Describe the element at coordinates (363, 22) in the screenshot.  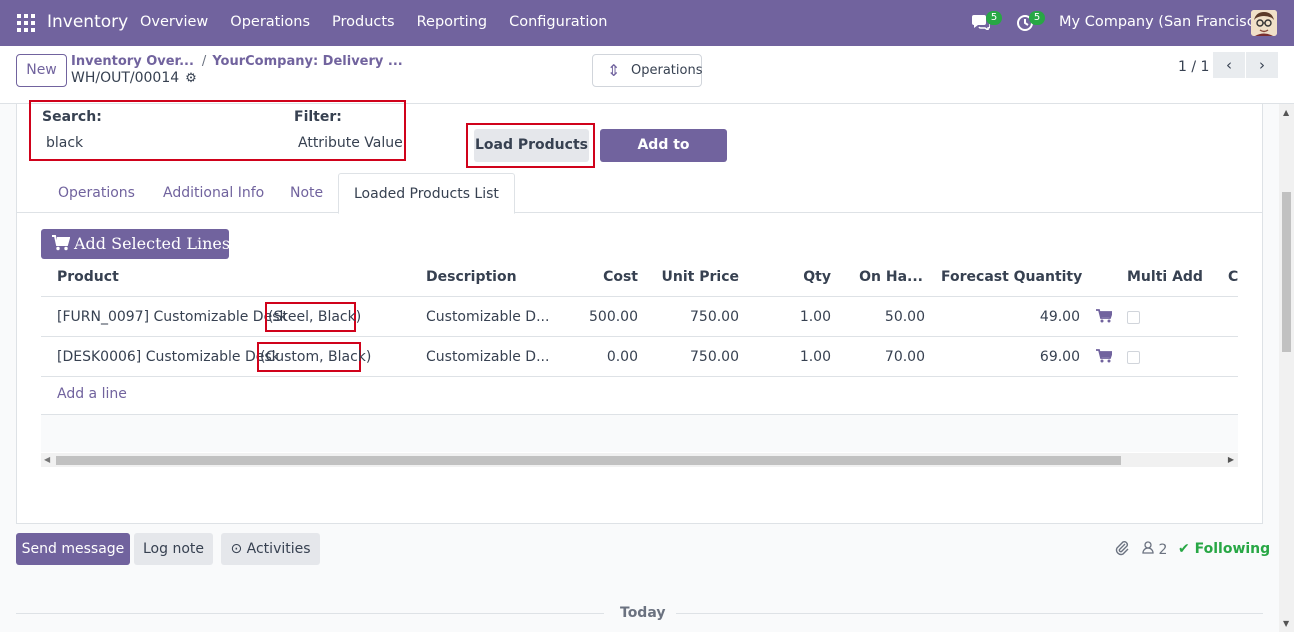
I see `menu-item-products: Products` at that location.